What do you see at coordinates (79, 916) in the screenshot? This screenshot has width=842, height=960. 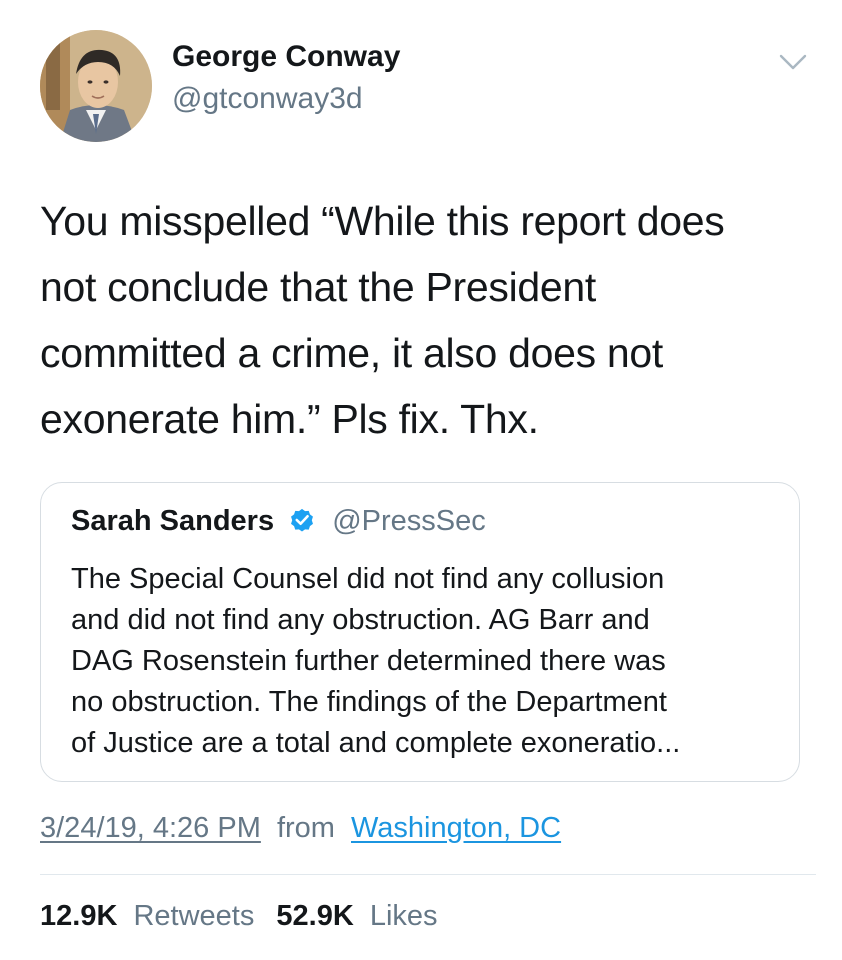 I see `retweets-count: 12.9K` at bounding box center [79, 916].